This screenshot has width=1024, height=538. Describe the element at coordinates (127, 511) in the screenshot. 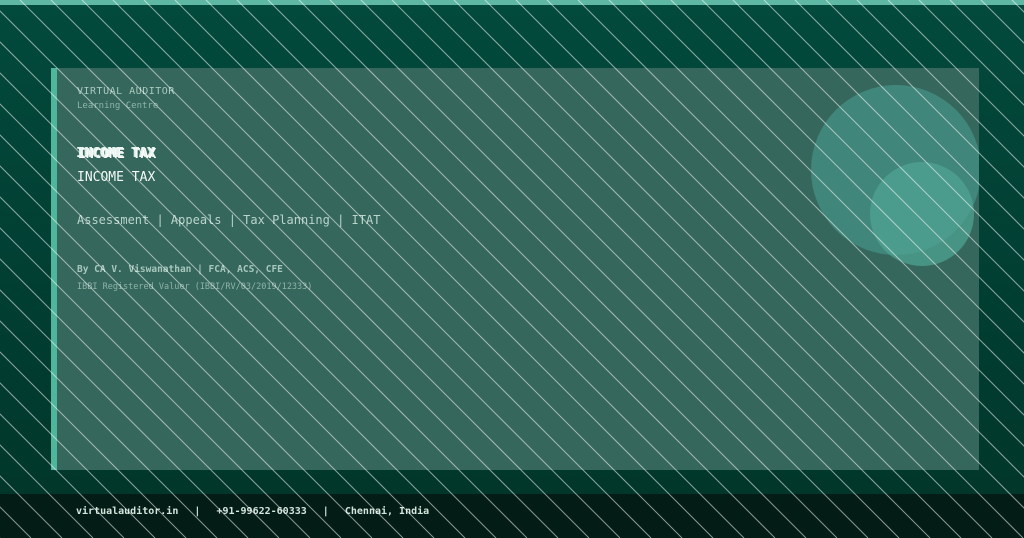

I see `footer-website: virtualauditor.in` at that location.